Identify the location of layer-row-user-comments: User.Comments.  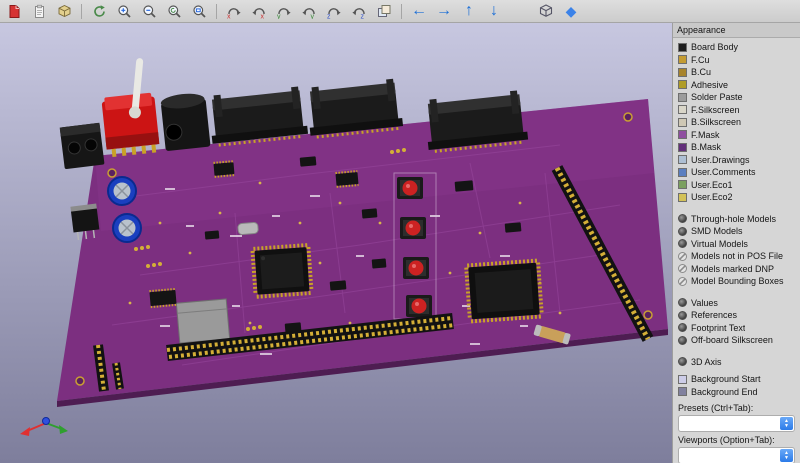
(739, 172).